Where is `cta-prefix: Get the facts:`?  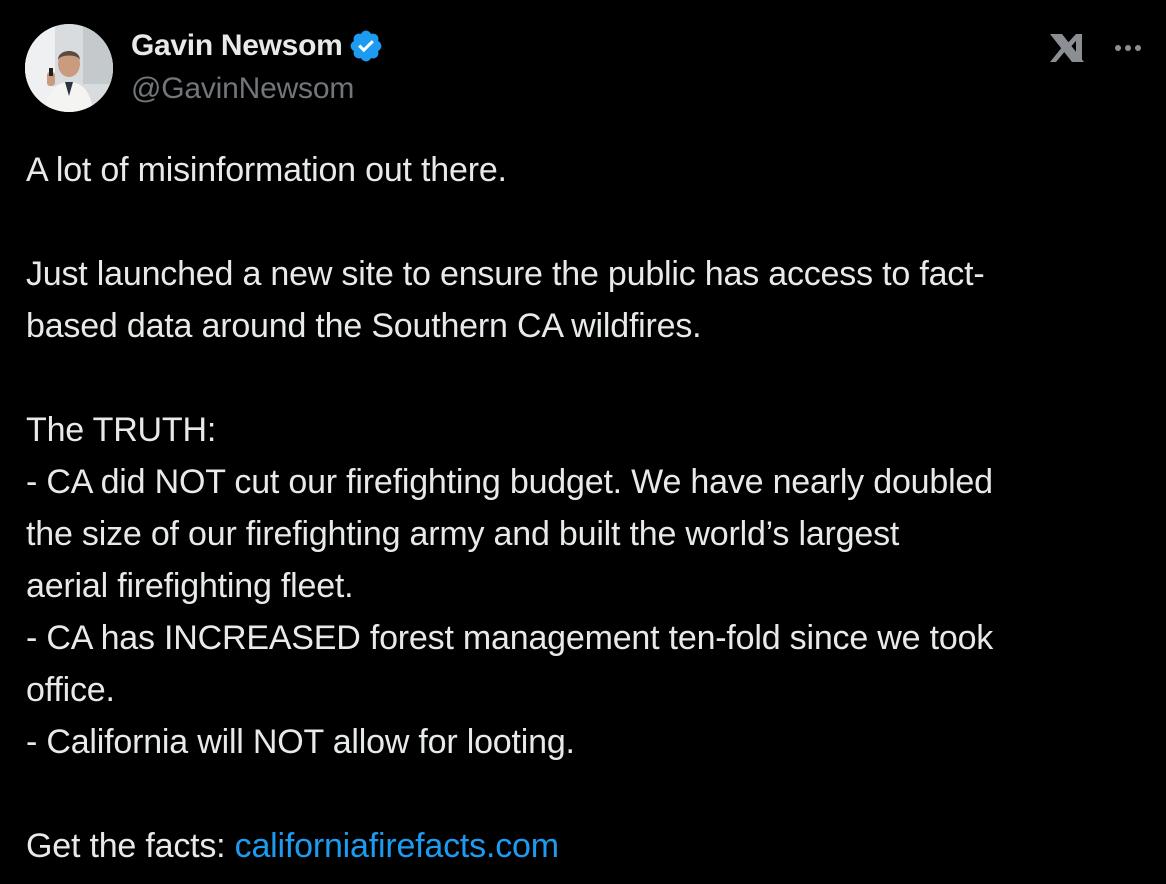
cta-prefix: Get the facts: is located at coordinates (130, 846).